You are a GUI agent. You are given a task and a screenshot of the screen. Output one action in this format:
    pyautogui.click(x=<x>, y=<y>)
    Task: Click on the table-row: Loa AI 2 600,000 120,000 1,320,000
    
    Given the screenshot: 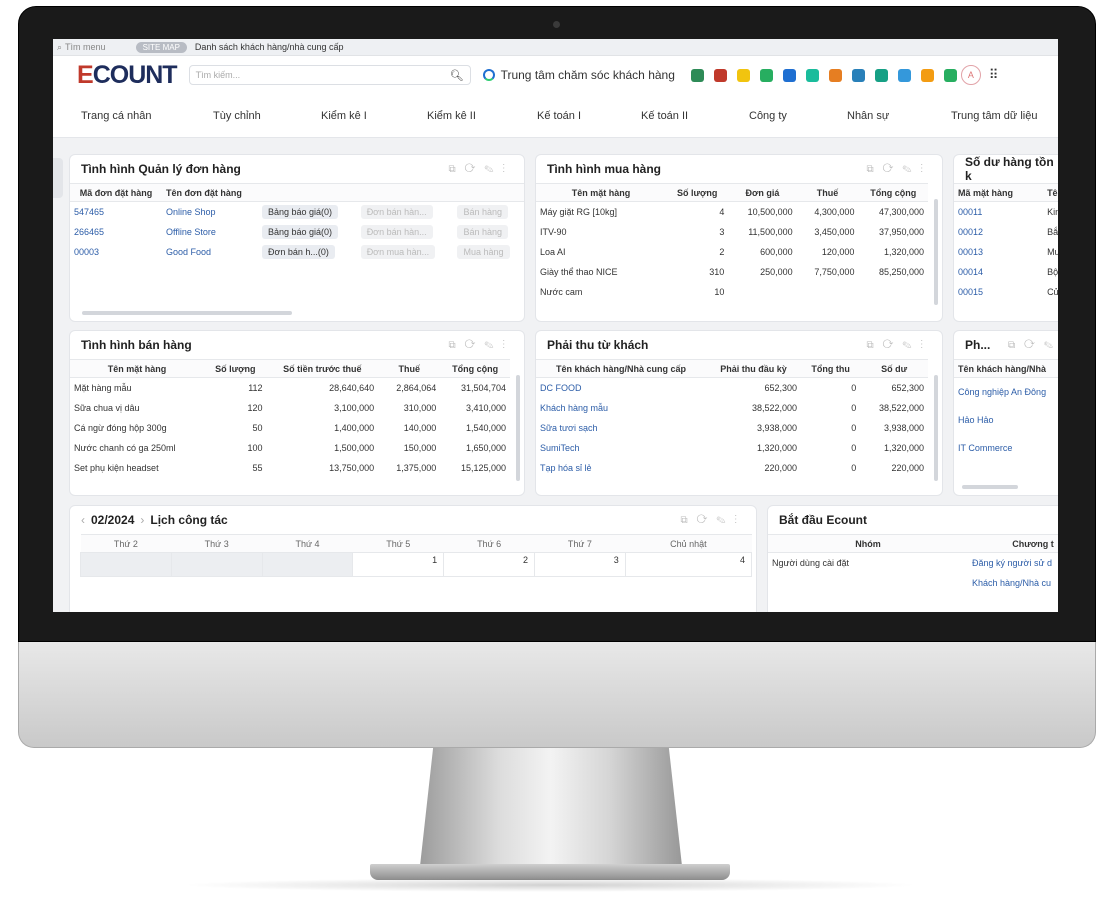 What is the action you would take?
    pyautogui.click(x=732, y=252)
    